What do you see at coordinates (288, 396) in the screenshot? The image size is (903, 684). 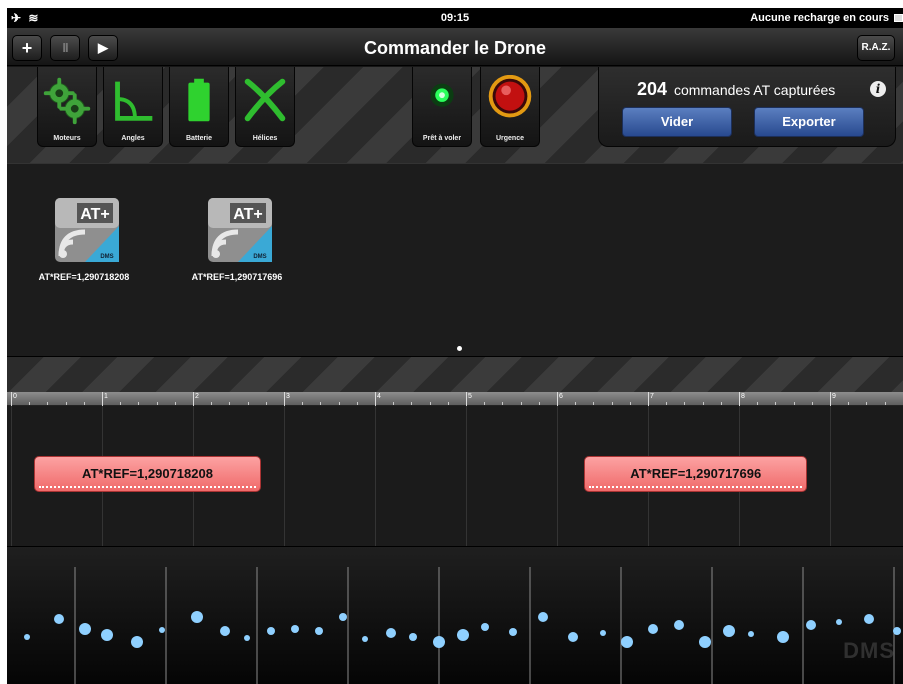 I see `ruler-tick-label: 3` at bounding box center [288, 396].